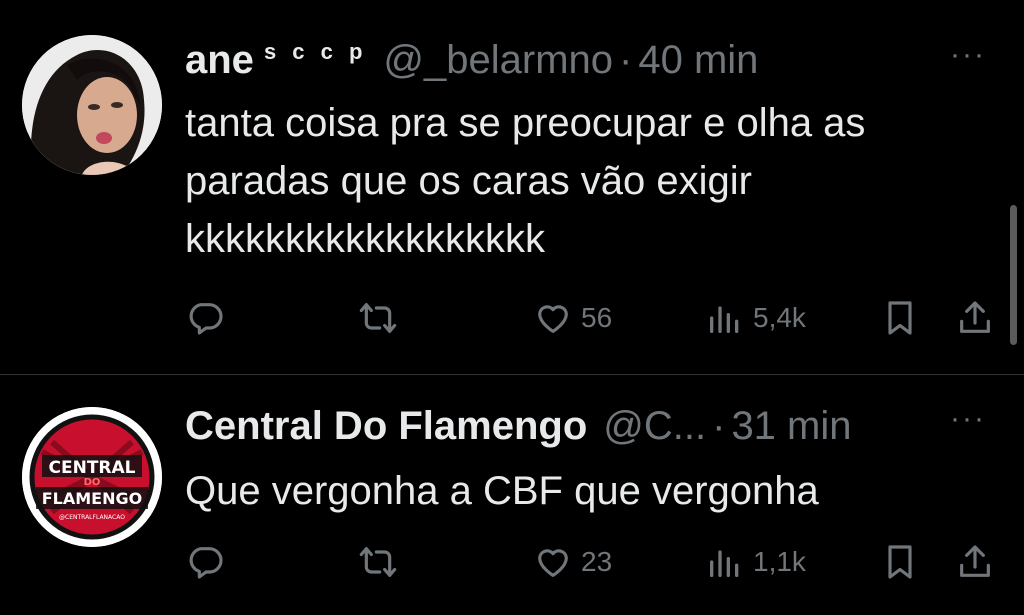 This screenshot has height=615, width=1024. What do you see at coordinates (572, 318) in the screenshot?
I see `like-button: 56` at bounding box center [572, 318].